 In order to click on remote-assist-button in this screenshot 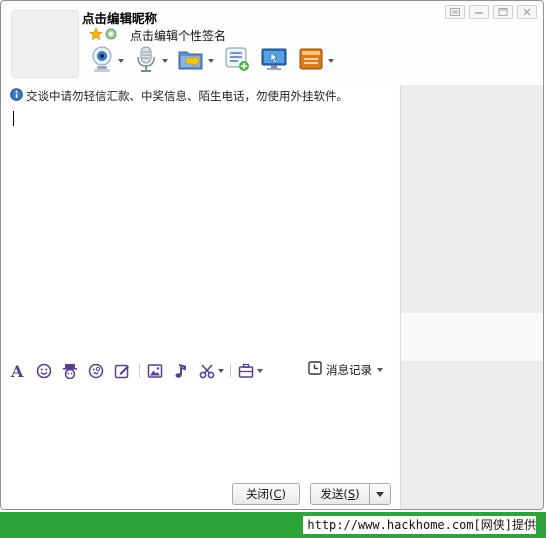, I will do `click(274, 60)`.